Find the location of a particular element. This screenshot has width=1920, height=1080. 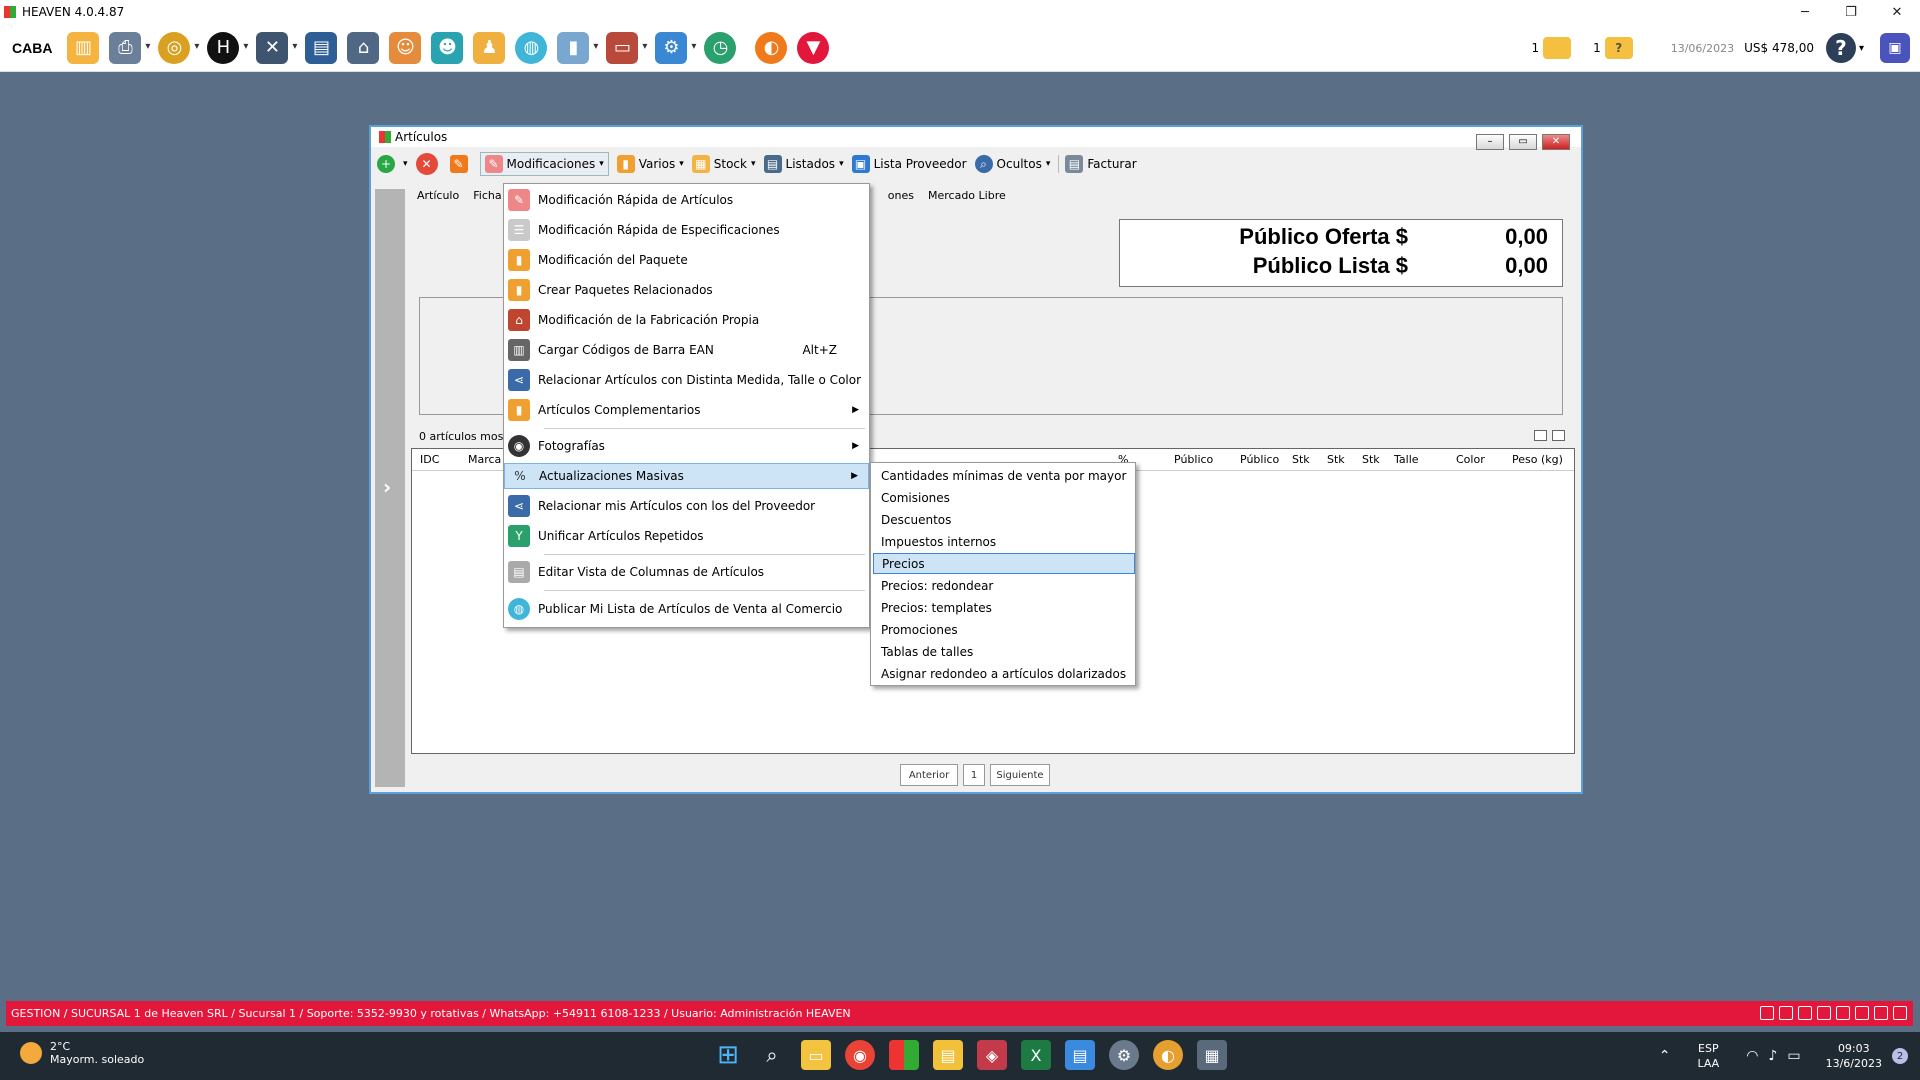

lista-proveedor-button: ▣ Lista Proveedor is located at coordinates (909, 164).